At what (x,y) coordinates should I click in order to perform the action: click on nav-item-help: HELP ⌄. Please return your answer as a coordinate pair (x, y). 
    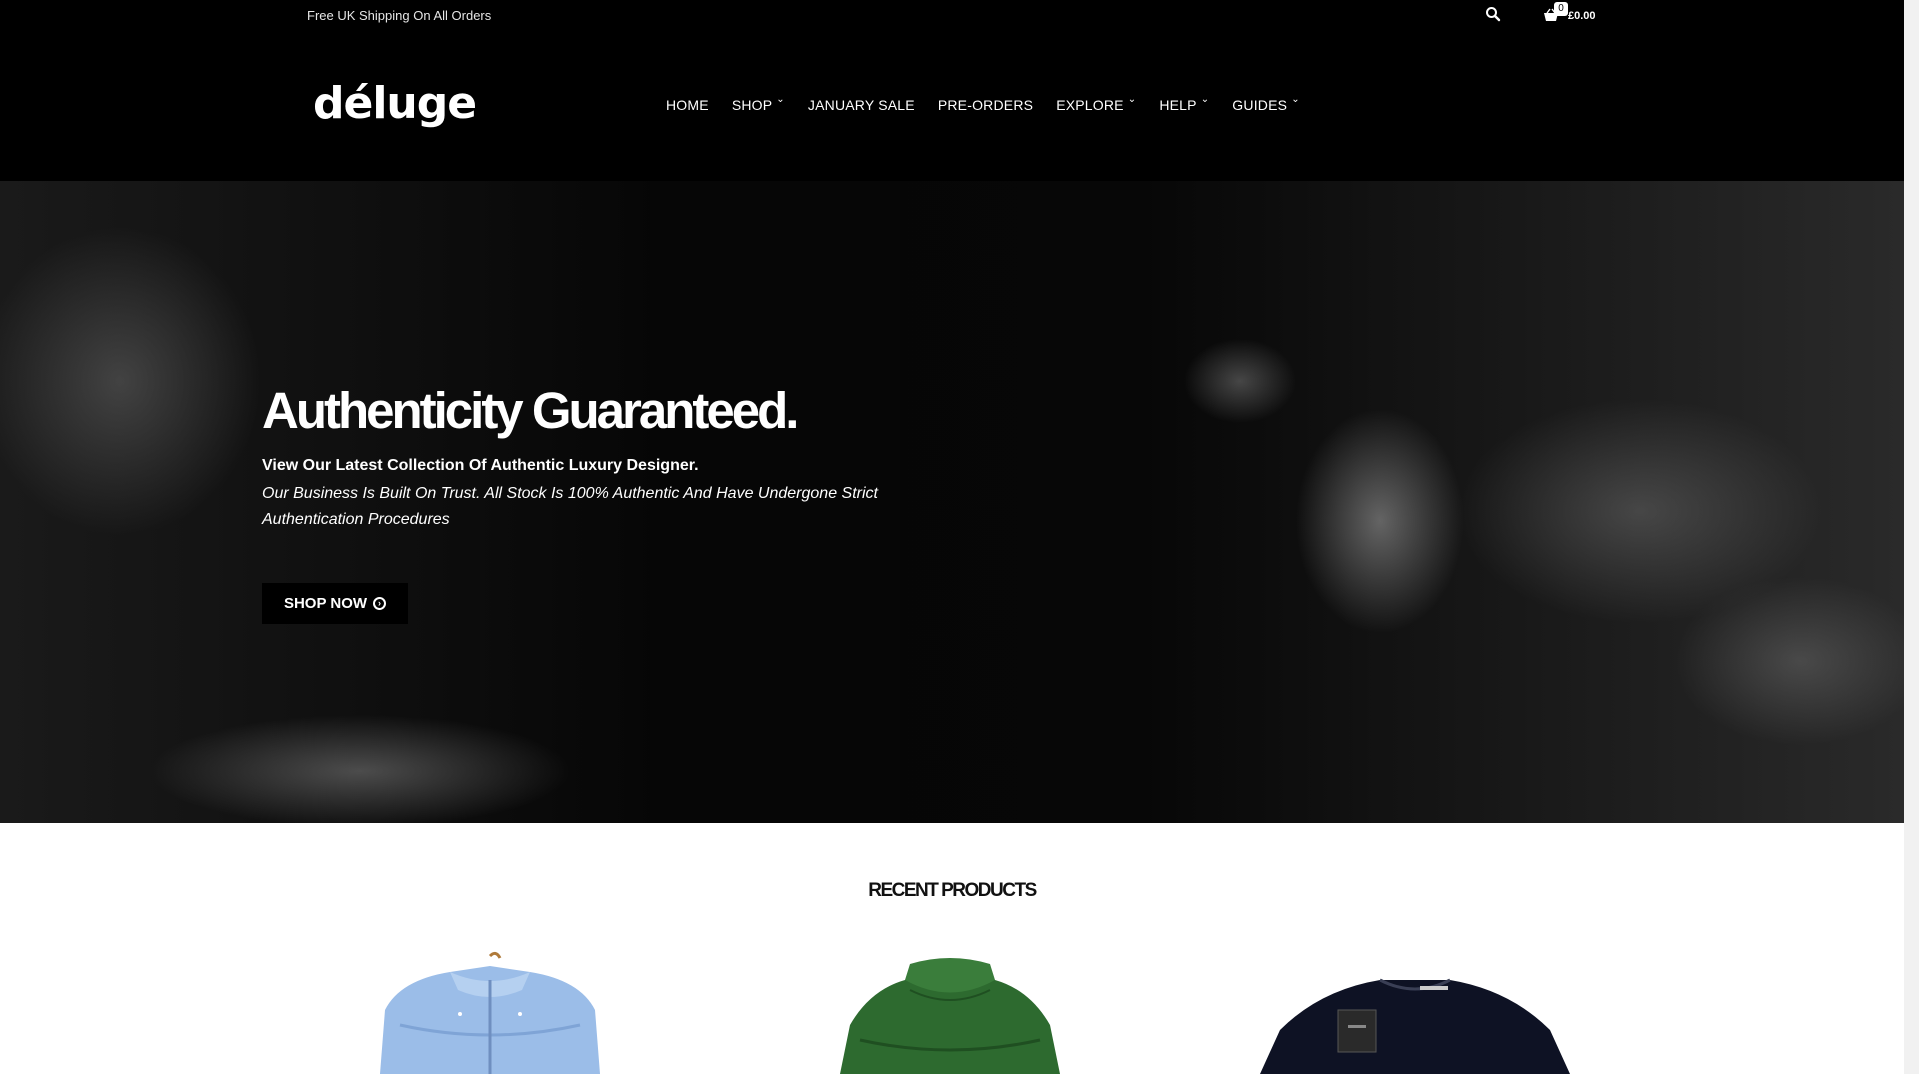
    Looking at the image, I should click on (1184, 105).